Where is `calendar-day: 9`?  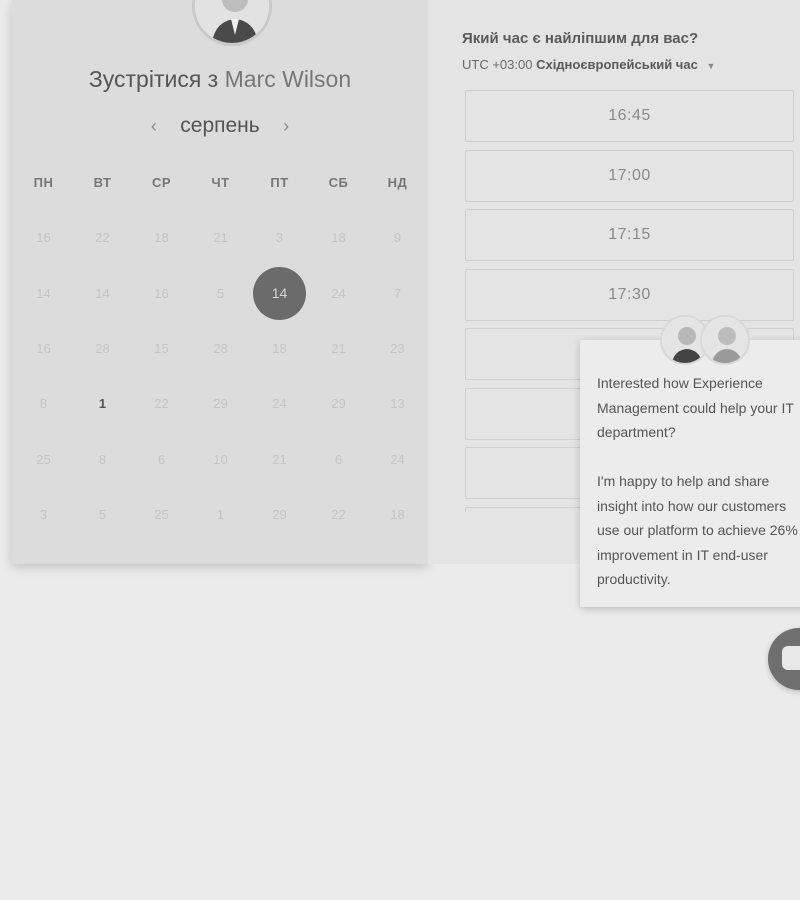 calendar-day: 9 is located at coordinates (397, 237).